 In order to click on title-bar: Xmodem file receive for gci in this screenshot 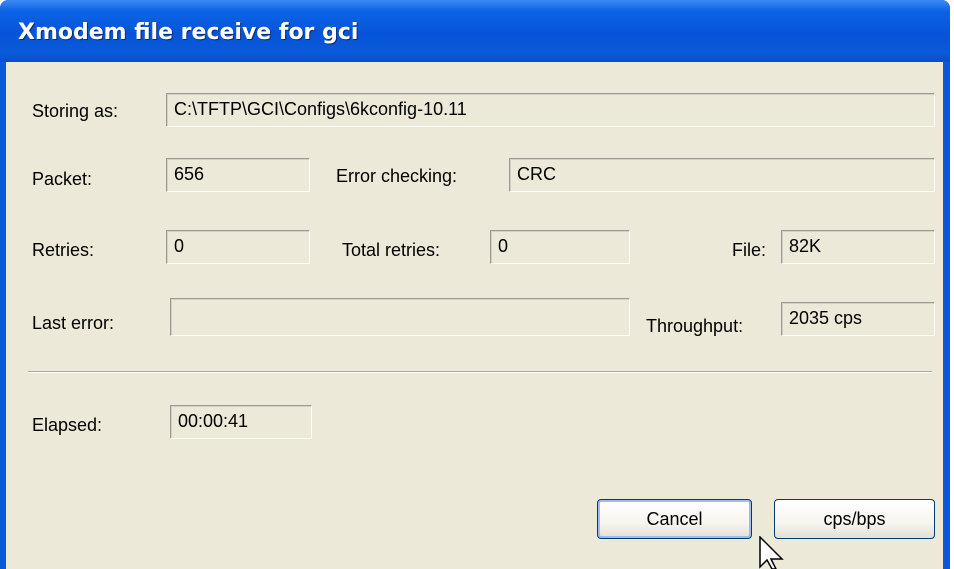, I will do `click(475, 31)`.